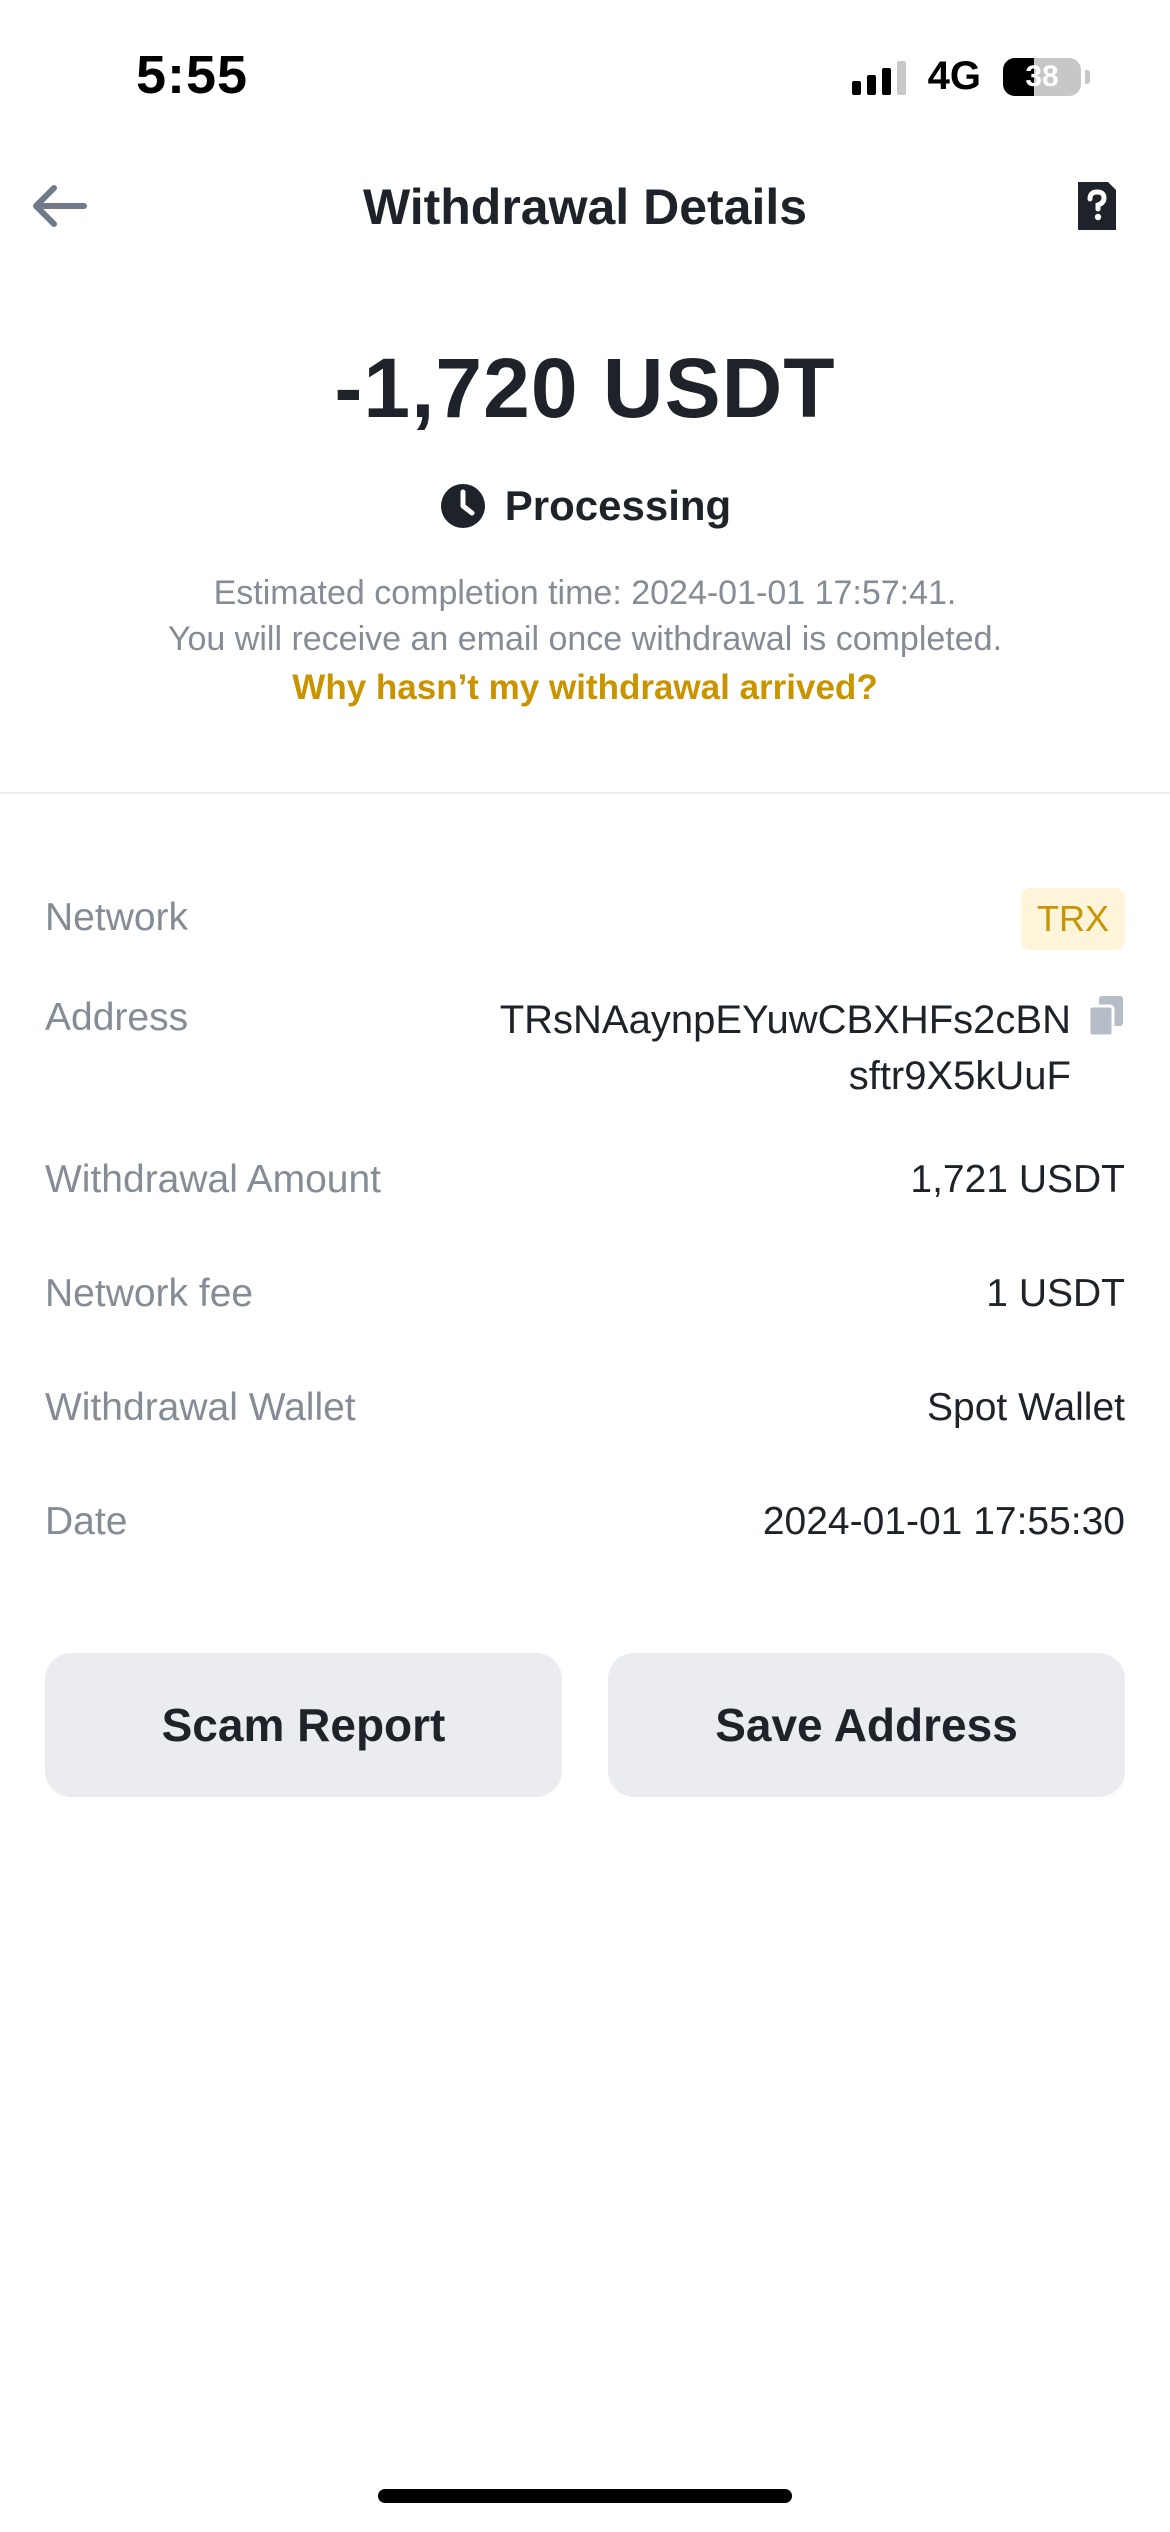 The height and width of the screenshot is (2532, 1170). Describe the element at coordinates (200, 1407) in the screenshot. I see `withdrawal-wallet-label: Withdrawal Wallet` at that location.